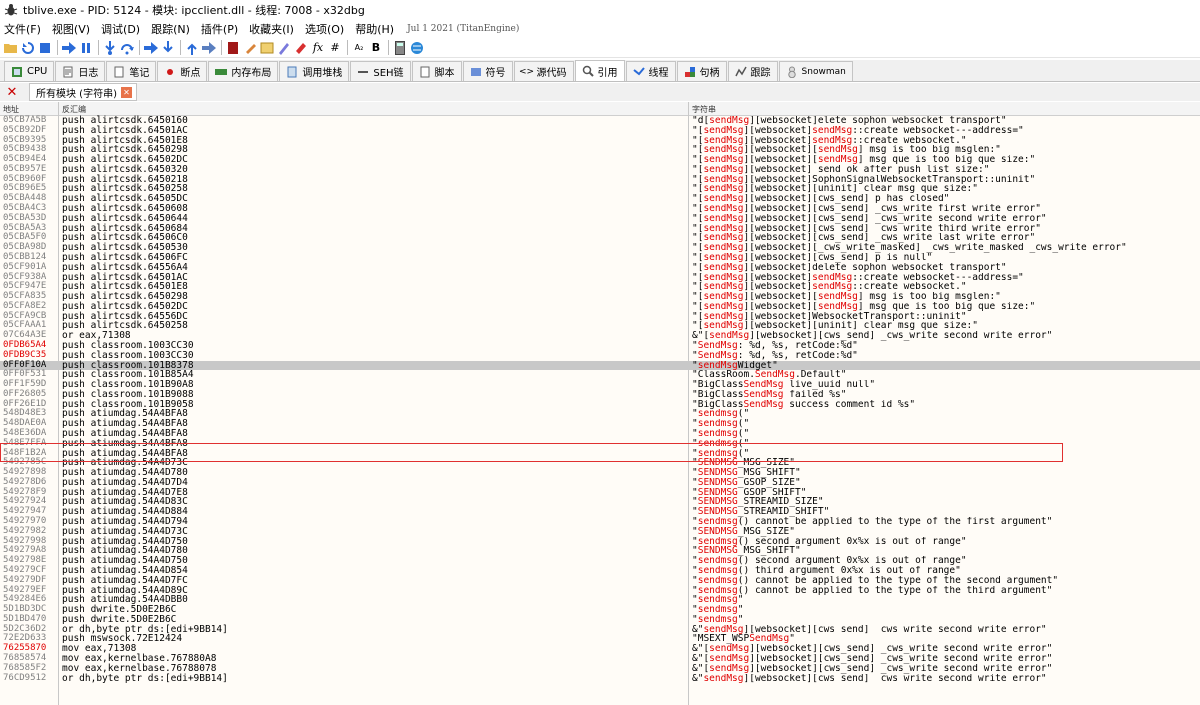  Describe the element at coordinates (45, 48) in the screenshot. I see `stop-icon` at that location.